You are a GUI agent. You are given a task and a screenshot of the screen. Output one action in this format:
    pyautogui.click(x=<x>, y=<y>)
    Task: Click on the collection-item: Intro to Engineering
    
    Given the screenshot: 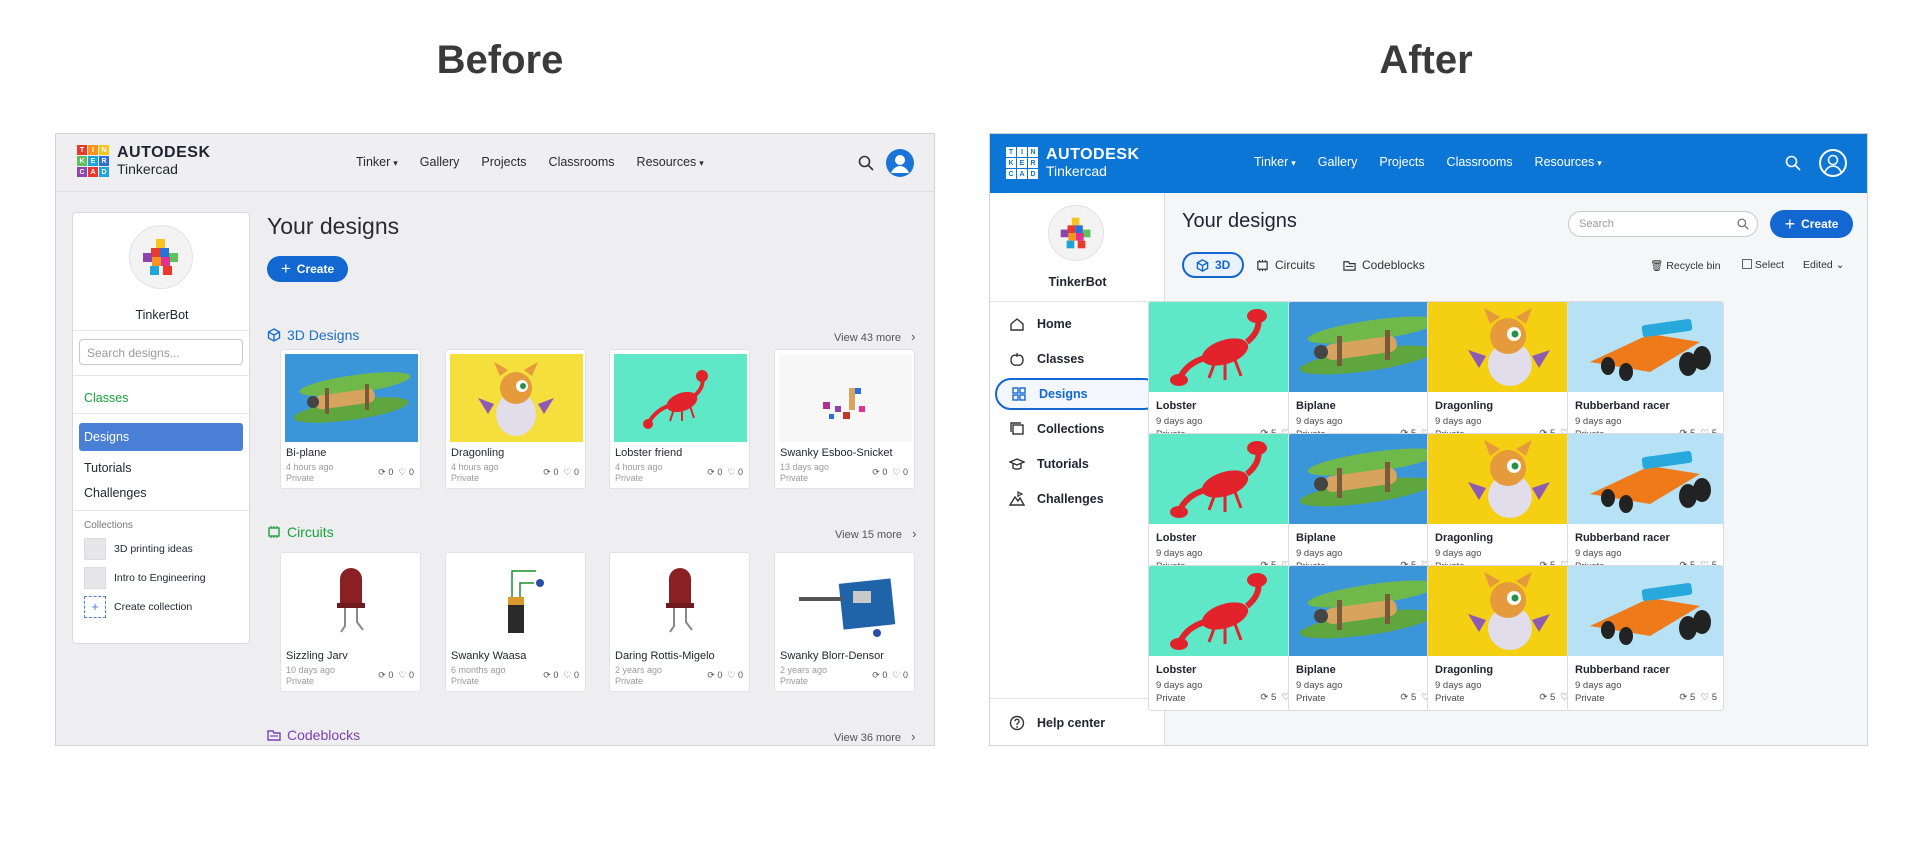 What is the action you would take?
    pyautogui.click(x=145, y=578)
    